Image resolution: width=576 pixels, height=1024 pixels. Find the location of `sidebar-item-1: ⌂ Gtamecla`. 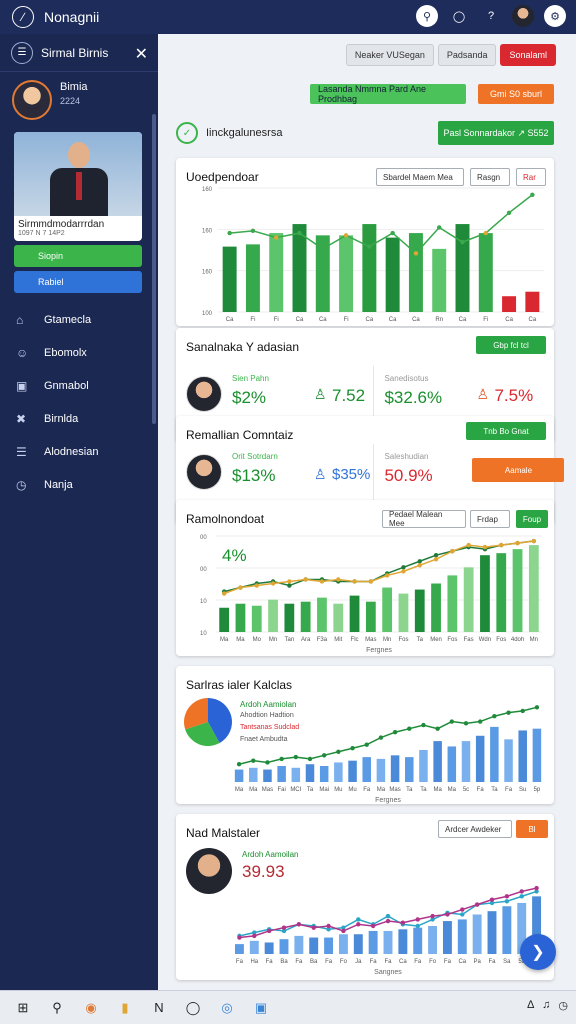

sidebar-item-1: ⌂ Gtamecla is located at coordinates (79, 319).